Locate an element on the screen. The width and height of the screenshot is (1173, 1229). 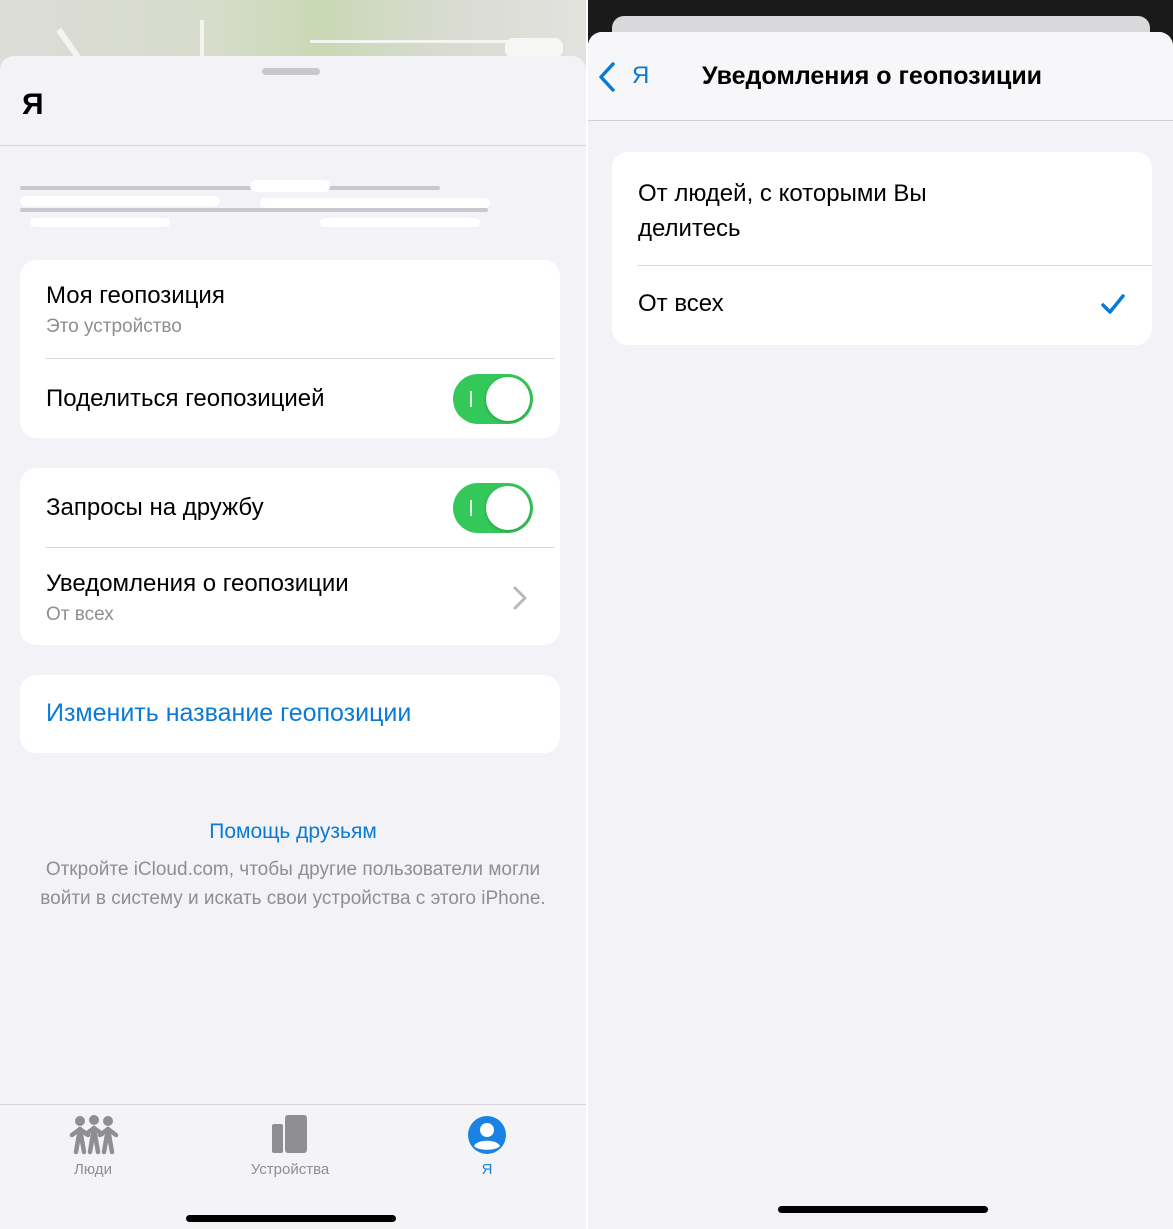
me-icon is located at coordinates (487, 1135).